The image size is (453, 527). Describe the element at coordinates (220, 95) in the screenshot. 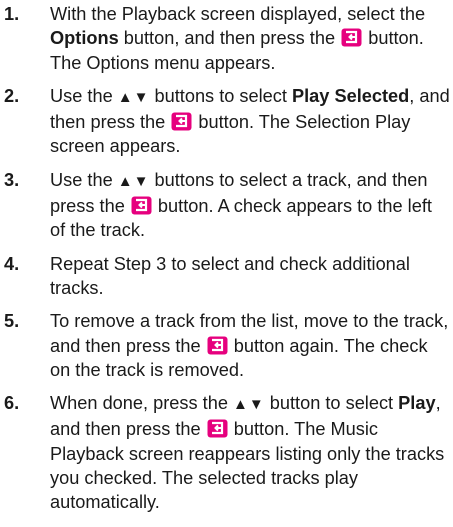

I see `step-text: buttons to select` at that location.